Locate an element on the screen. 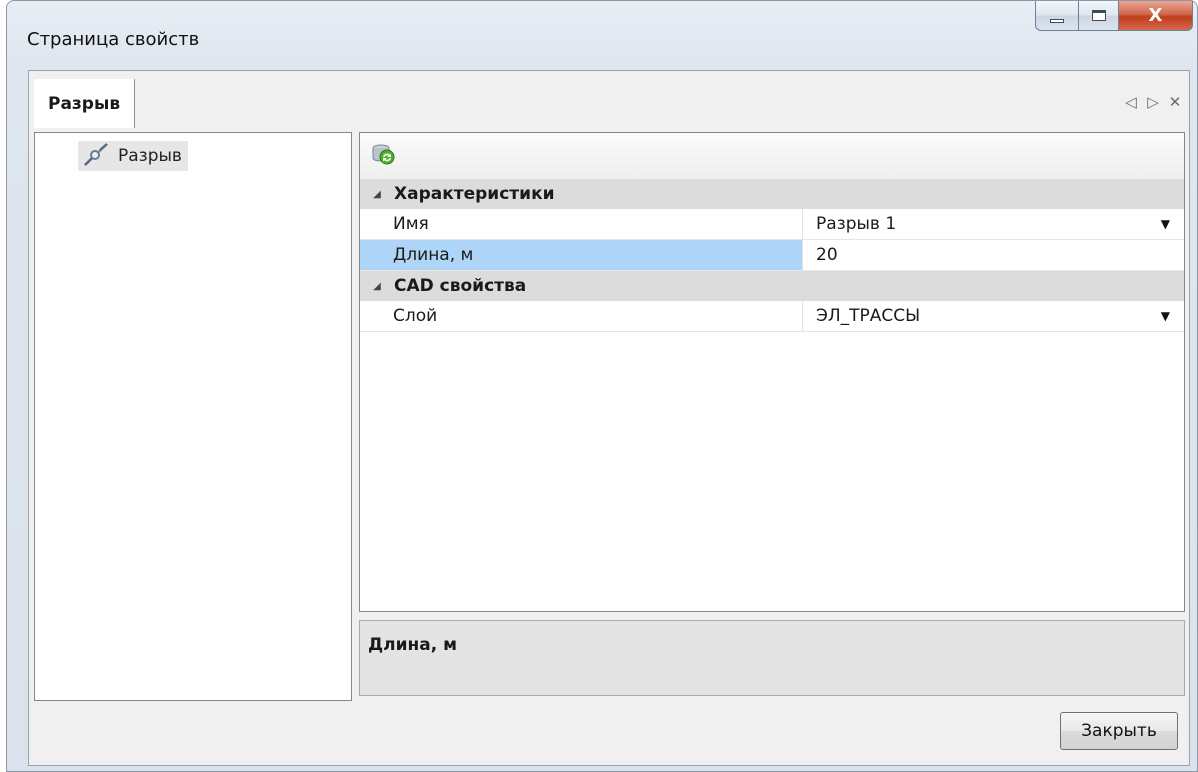  property-value: 20 is located at coordinates (827, 255).